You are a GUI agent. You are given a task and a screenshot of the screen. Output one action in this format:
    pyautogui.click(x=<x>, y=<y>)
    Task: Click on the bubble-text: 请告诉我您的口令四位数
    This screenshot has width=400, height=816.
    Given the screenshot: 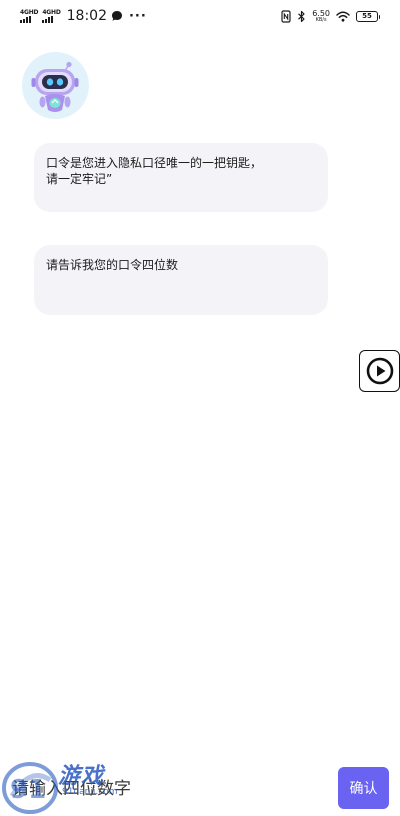 What is the action you would take?
    pyautogui.click(x=112, y=265)
    